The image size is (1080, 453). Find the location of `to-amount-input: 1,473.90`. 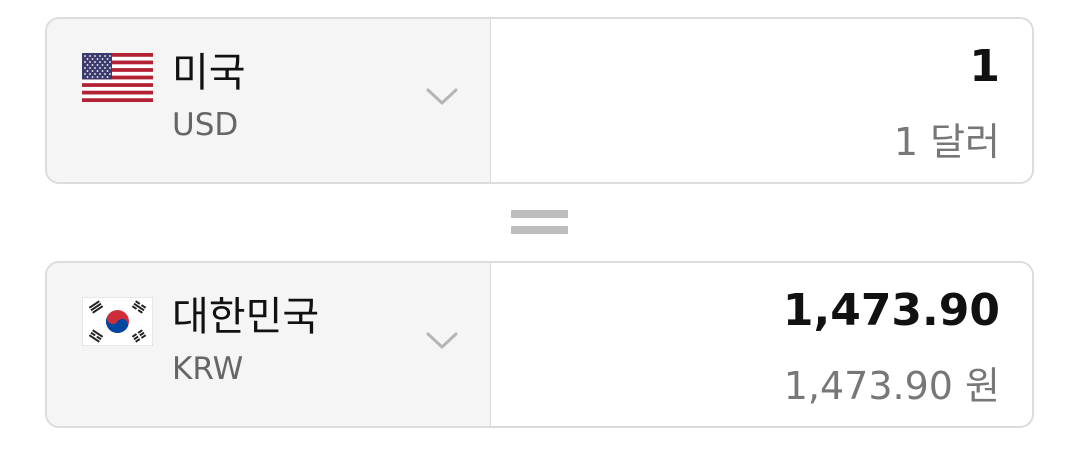

to-amount-input: 1,473.90 is located at coordinates (891, 310).